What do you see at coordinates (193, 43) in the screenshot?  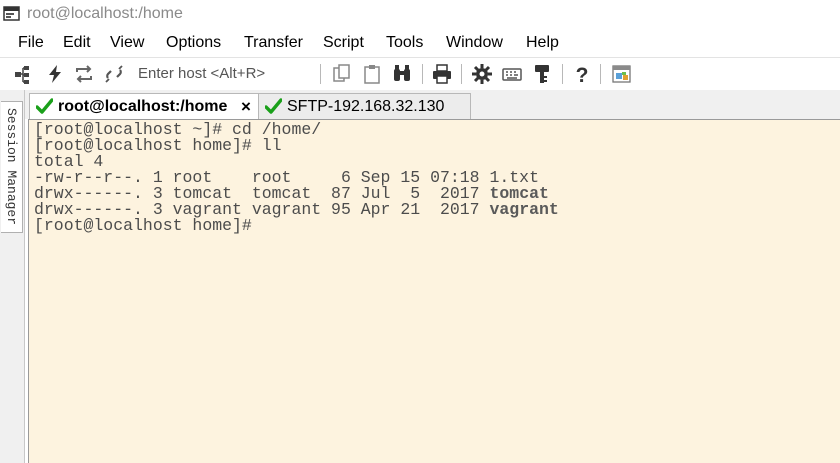 I see `menu-options: Options` at bounding box center [193, 43].